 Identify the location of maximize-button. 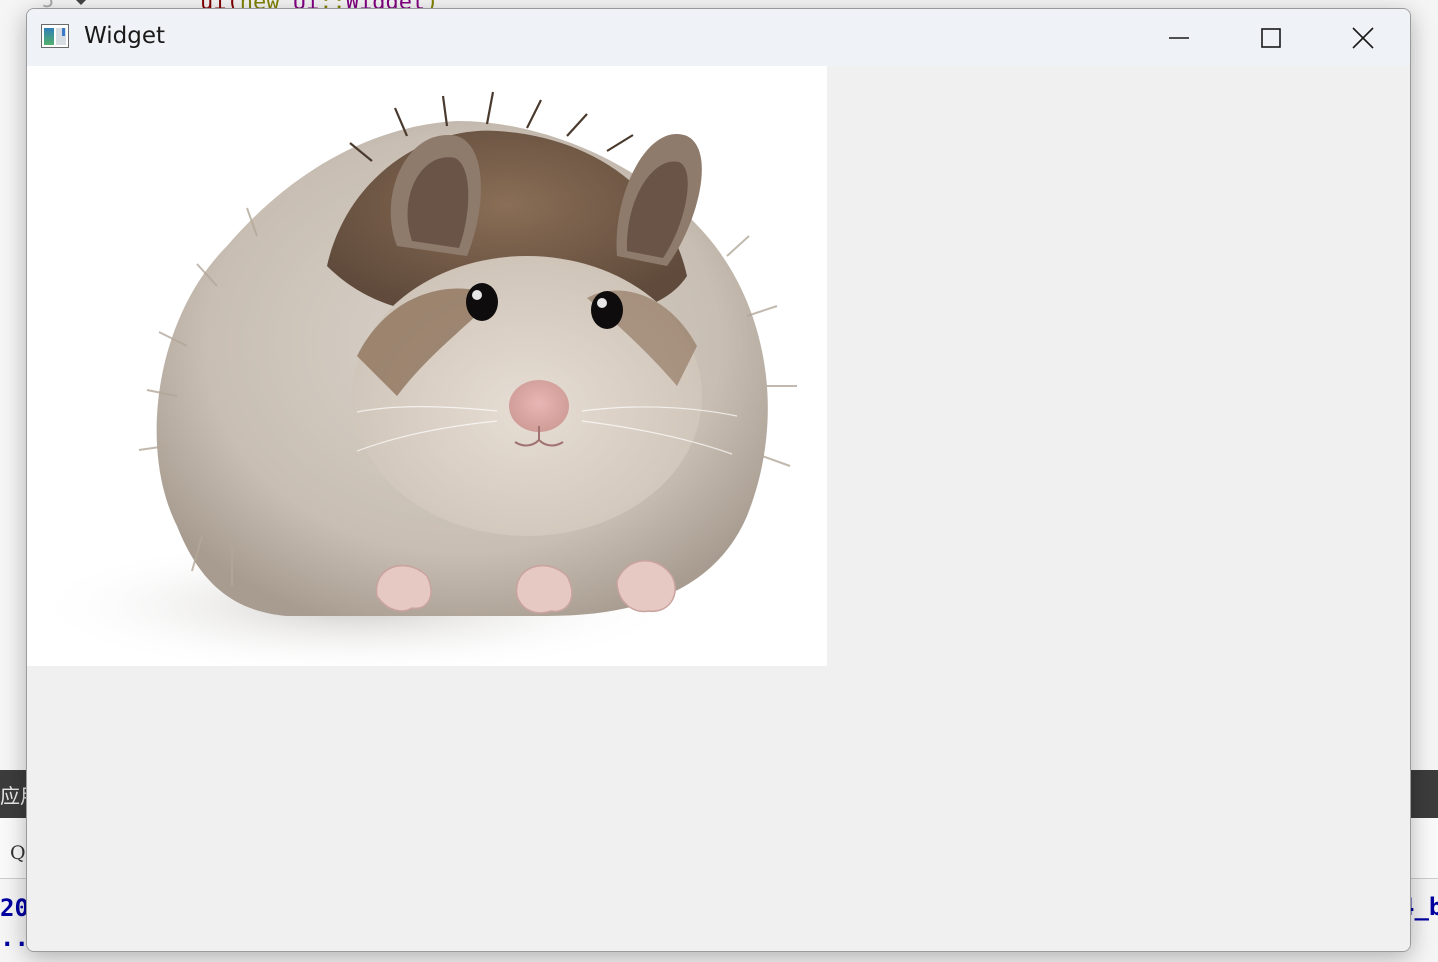
(1271, 37).